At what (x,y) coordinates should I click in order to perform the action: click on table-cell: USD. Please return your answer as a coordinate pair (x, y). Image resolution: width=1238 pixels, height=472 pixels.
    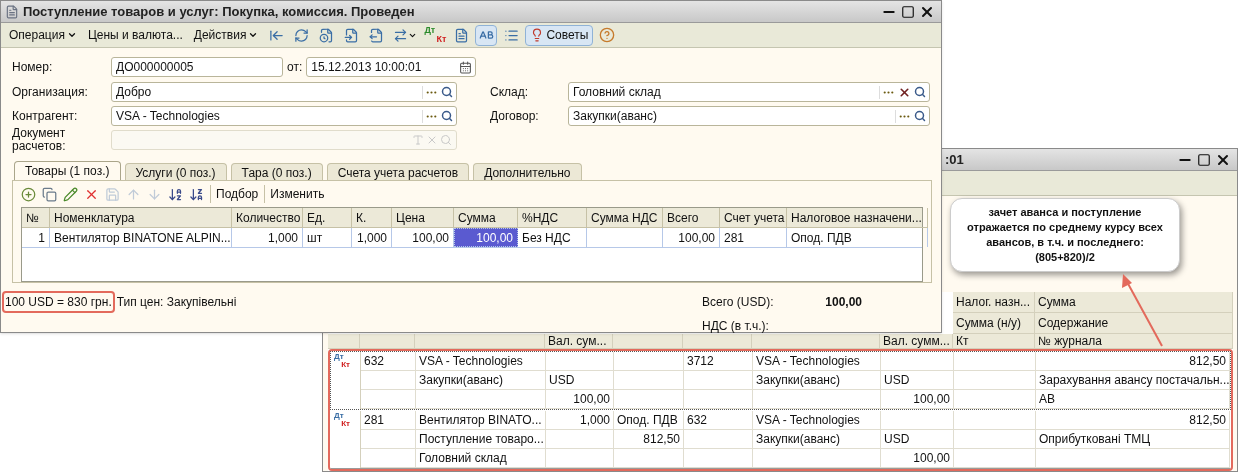
    Looking at the image, I should click on (580, 380).